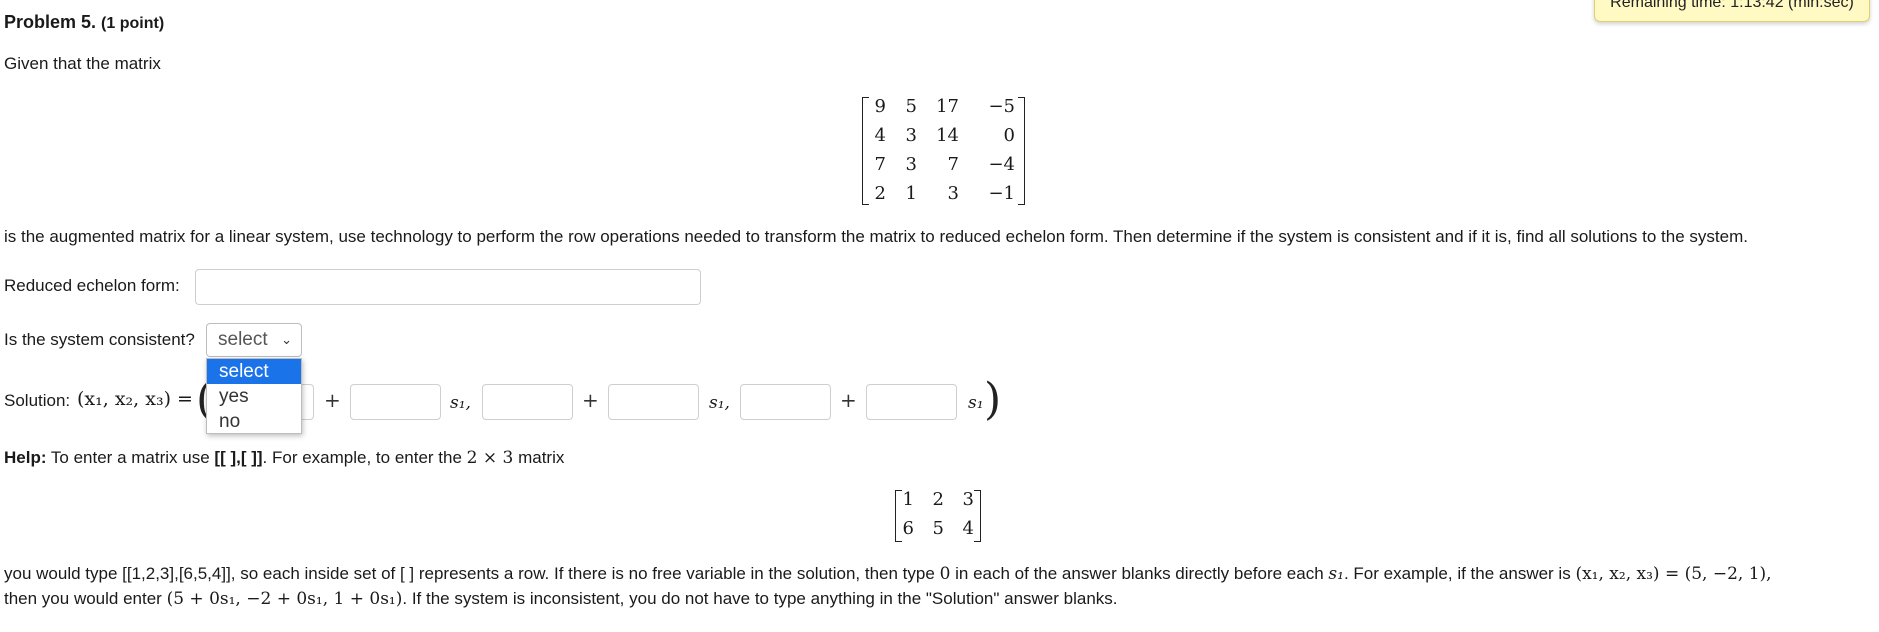 The height and width of the screenshot is (632, 1879). I want to click on remaining-time-text: Remaining time: 1:13:42 (min:sec), so click(1732, 5).